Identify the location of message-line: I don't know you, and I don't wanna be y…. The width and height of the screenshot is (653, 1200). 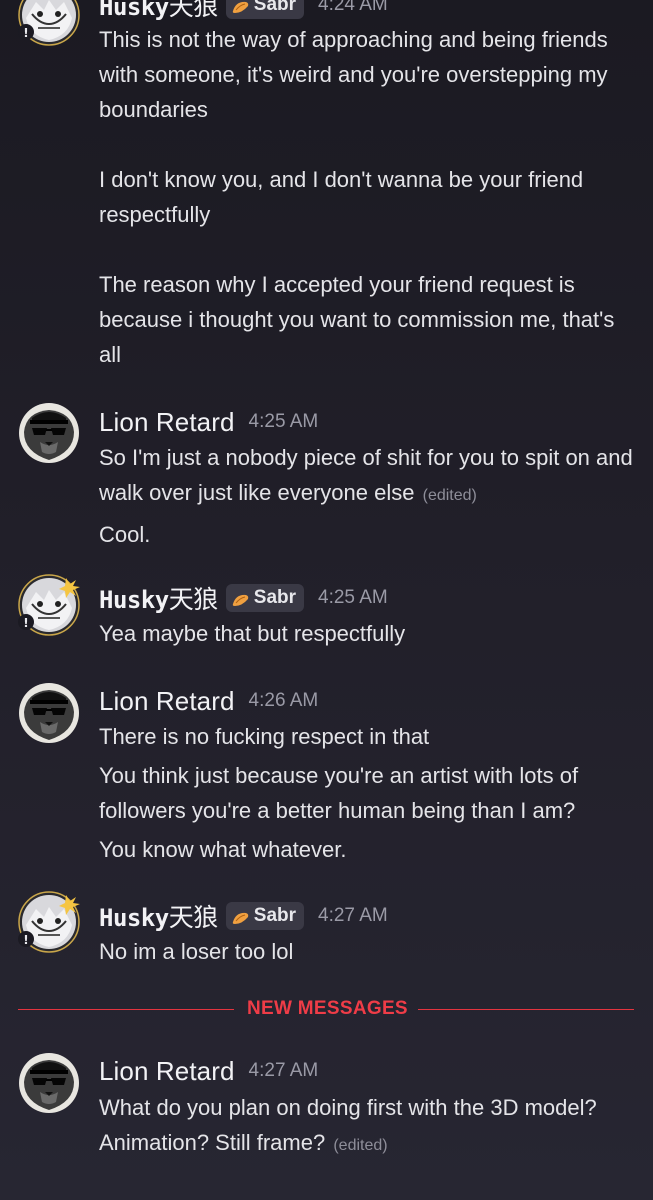
(341, 197).